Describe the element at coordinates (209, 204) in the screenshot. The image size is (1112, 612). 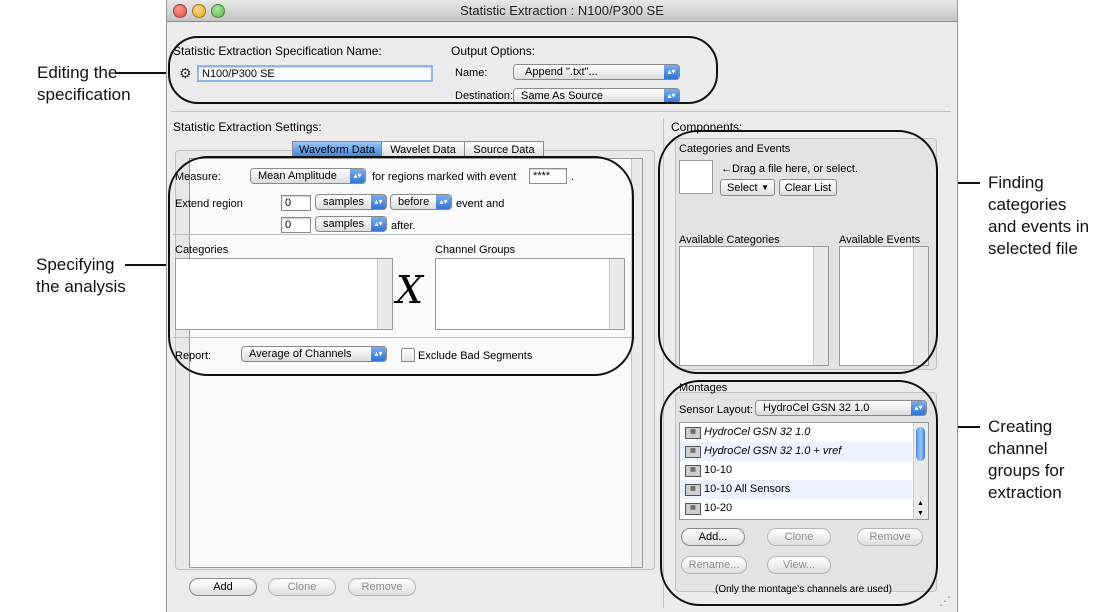
I see `extend-region-label: Extend region` at that location.